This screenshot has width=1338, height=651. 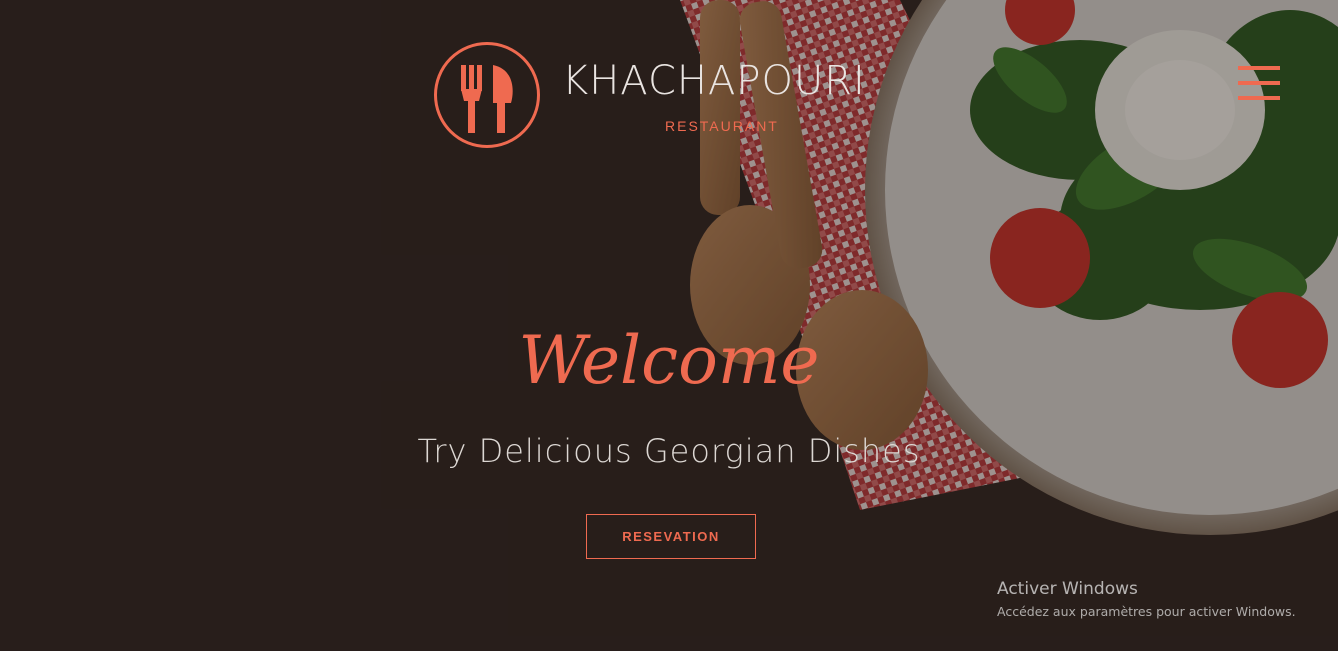 What do you see at coordinates (722, 126) in the screenshot?
I see `brand-subtitle: RESTAURANT` at bounding box center [722, 126].